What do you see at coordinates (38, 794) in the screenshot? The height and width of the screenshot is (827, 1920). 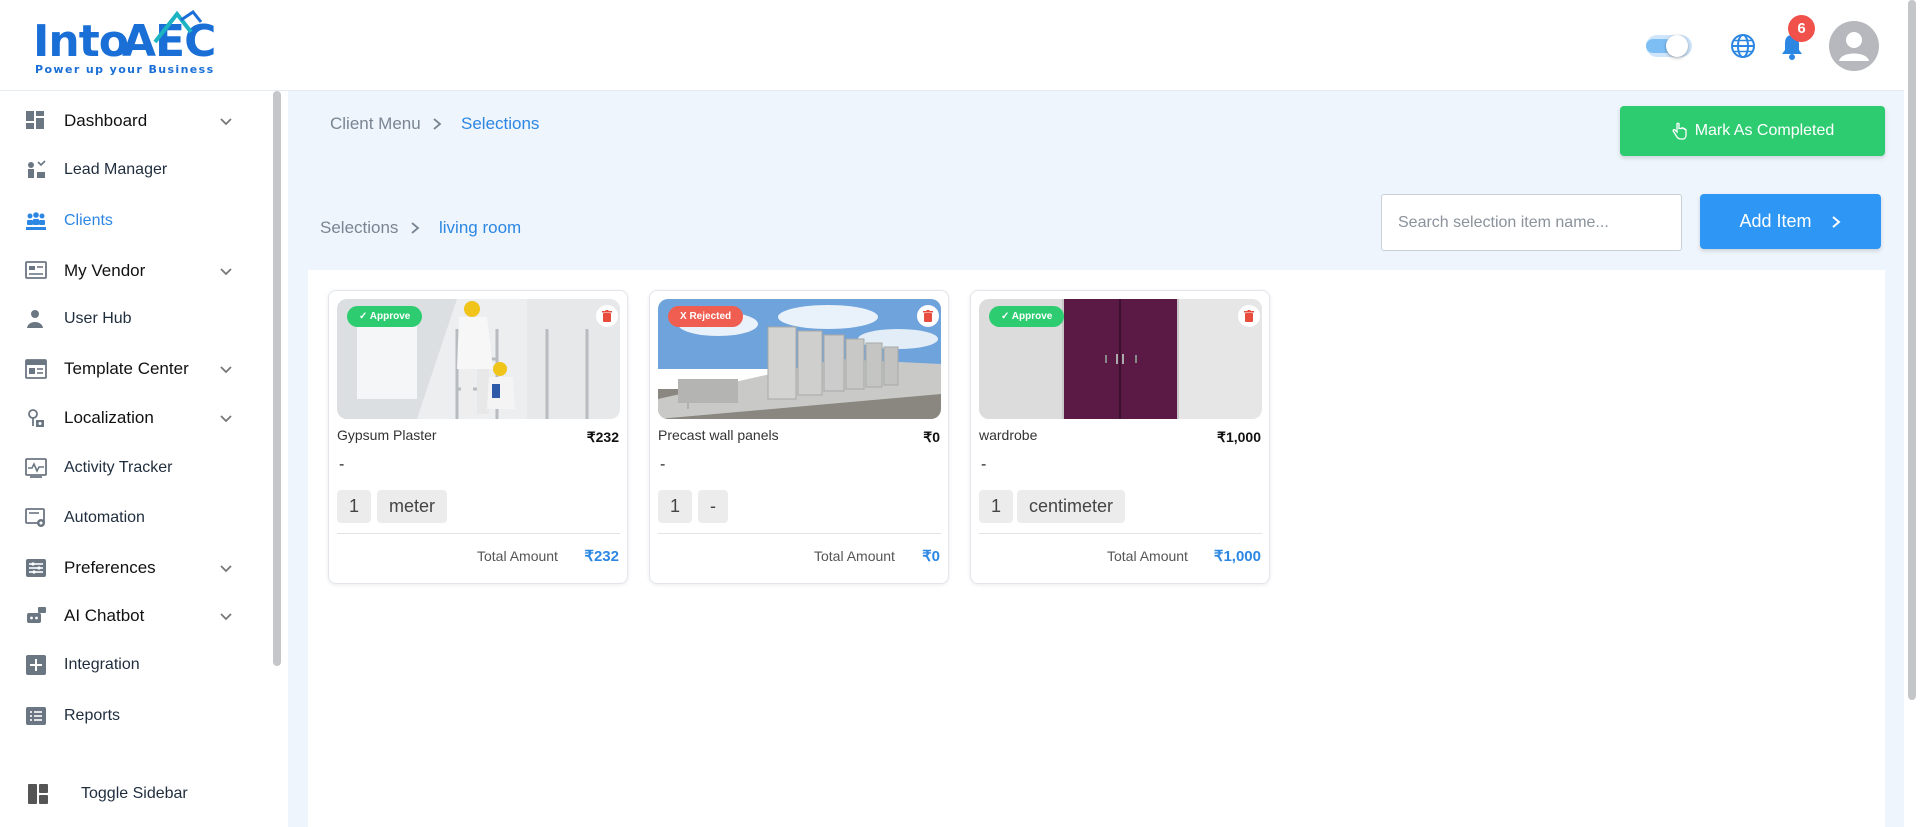 I see `sidebar-layout-icon` at bounding box center [38, 794].